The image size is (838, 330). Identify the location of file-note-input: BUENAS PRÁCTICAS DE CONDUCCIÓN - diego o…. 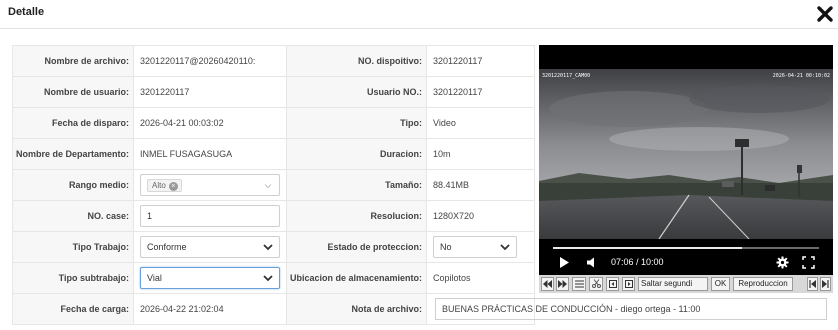
(631, 309).